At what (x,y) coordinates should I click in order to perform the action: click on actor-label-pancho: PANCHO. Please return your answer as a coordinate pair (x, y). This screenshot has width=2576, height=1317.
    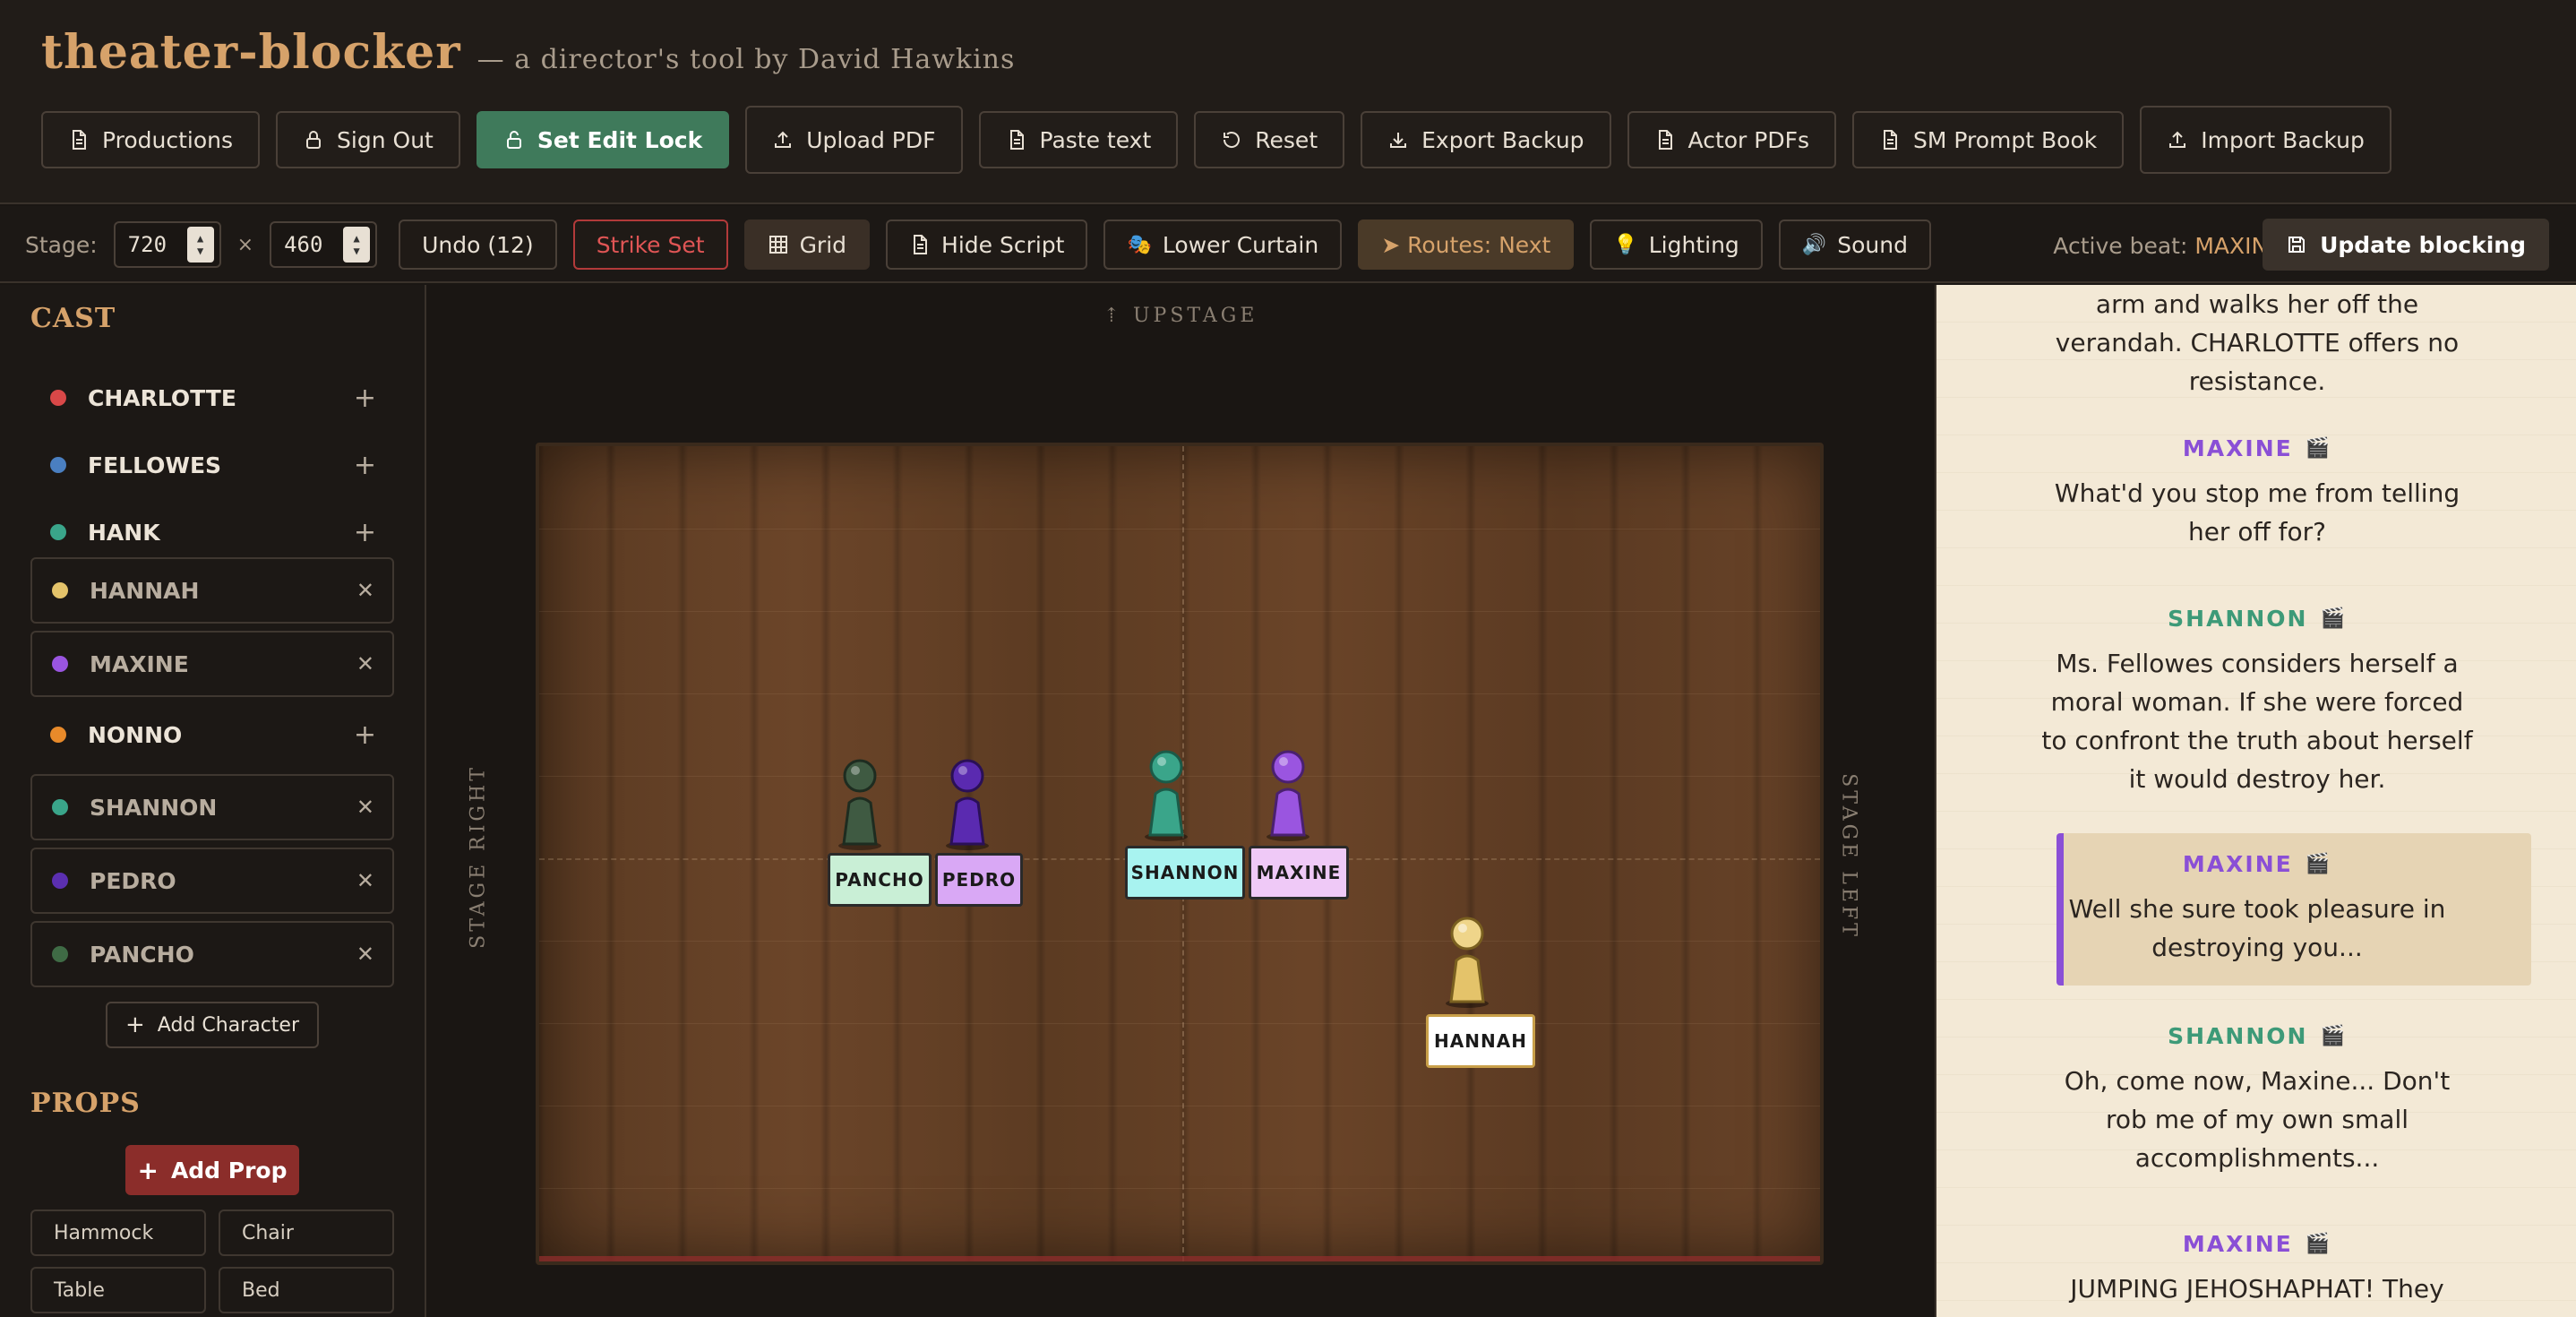
    Looking at the image, I should click on (880, 880).